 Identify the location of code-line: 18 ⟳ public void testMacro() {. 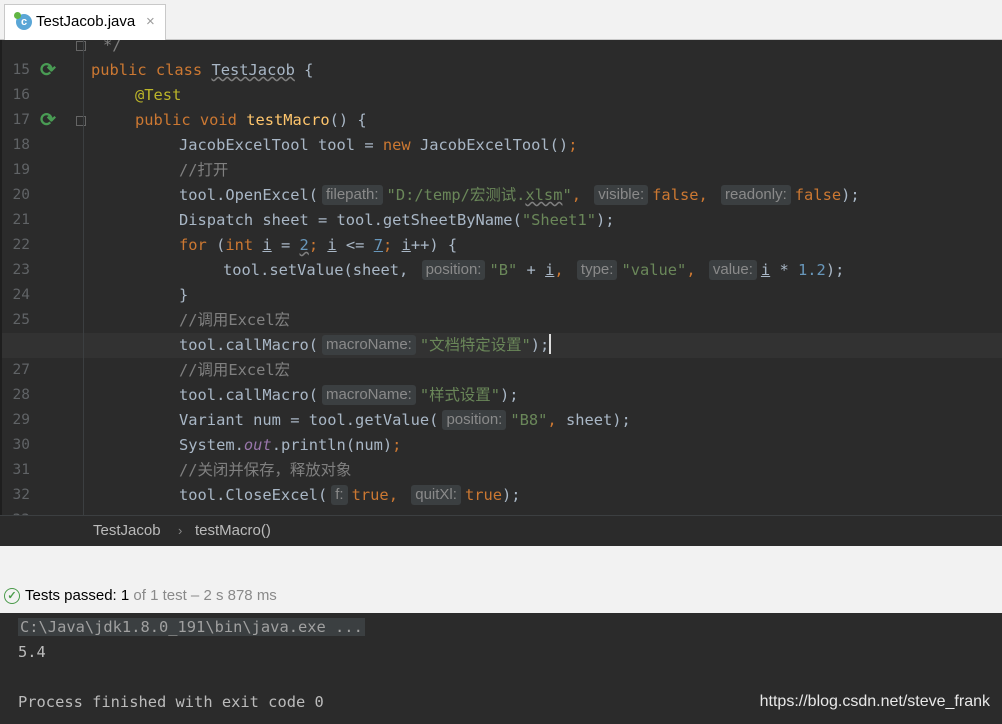
(502, 130).